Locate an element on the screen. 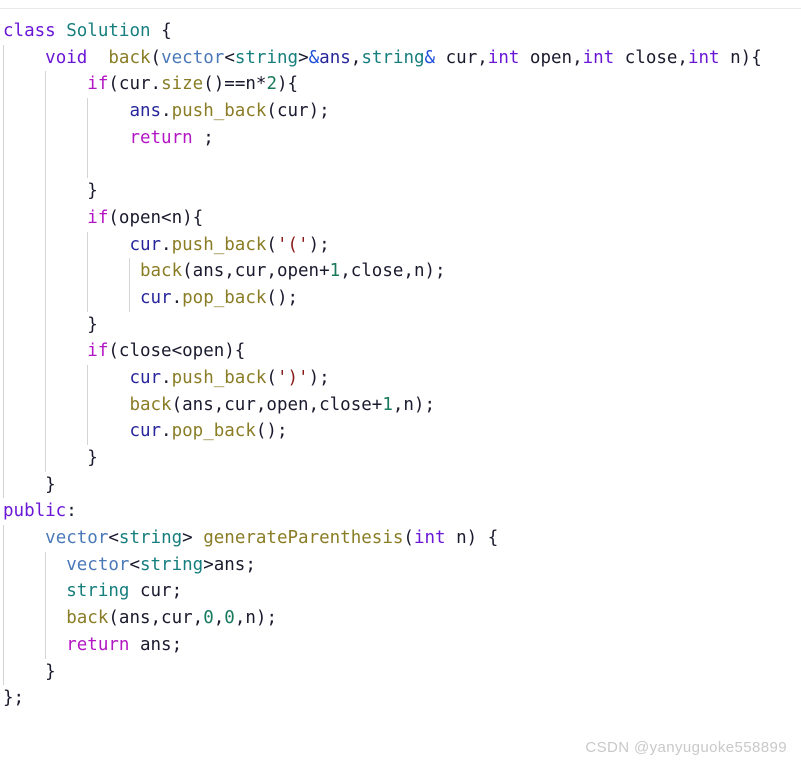  code-line: cur.push_back('('); is located at coordinates (400, 245).